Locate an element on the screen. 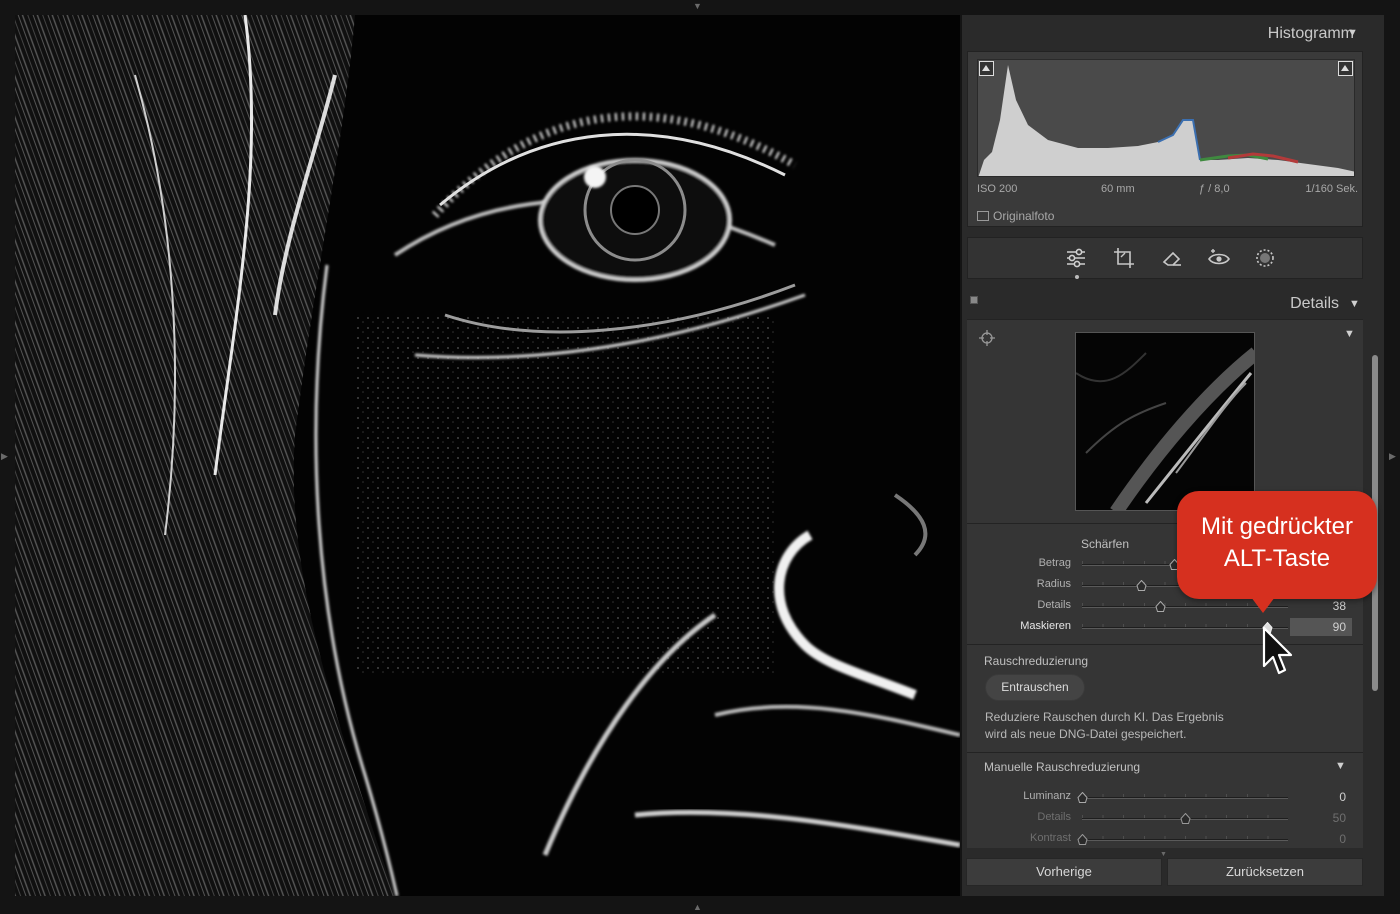 The height and width of the screenshot is (914, 1400). histogram-title: Histogramm is located at coordinates (1311, 34).